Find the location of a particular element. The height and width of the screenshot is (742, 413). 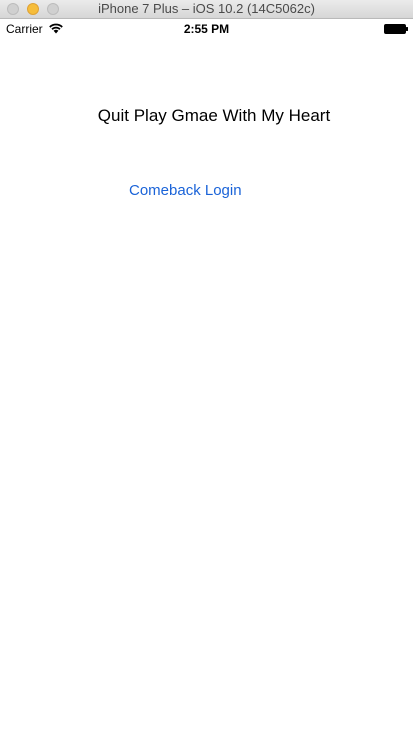

comeback-login-button: Comeback Login is located at coordinates (185, 191).